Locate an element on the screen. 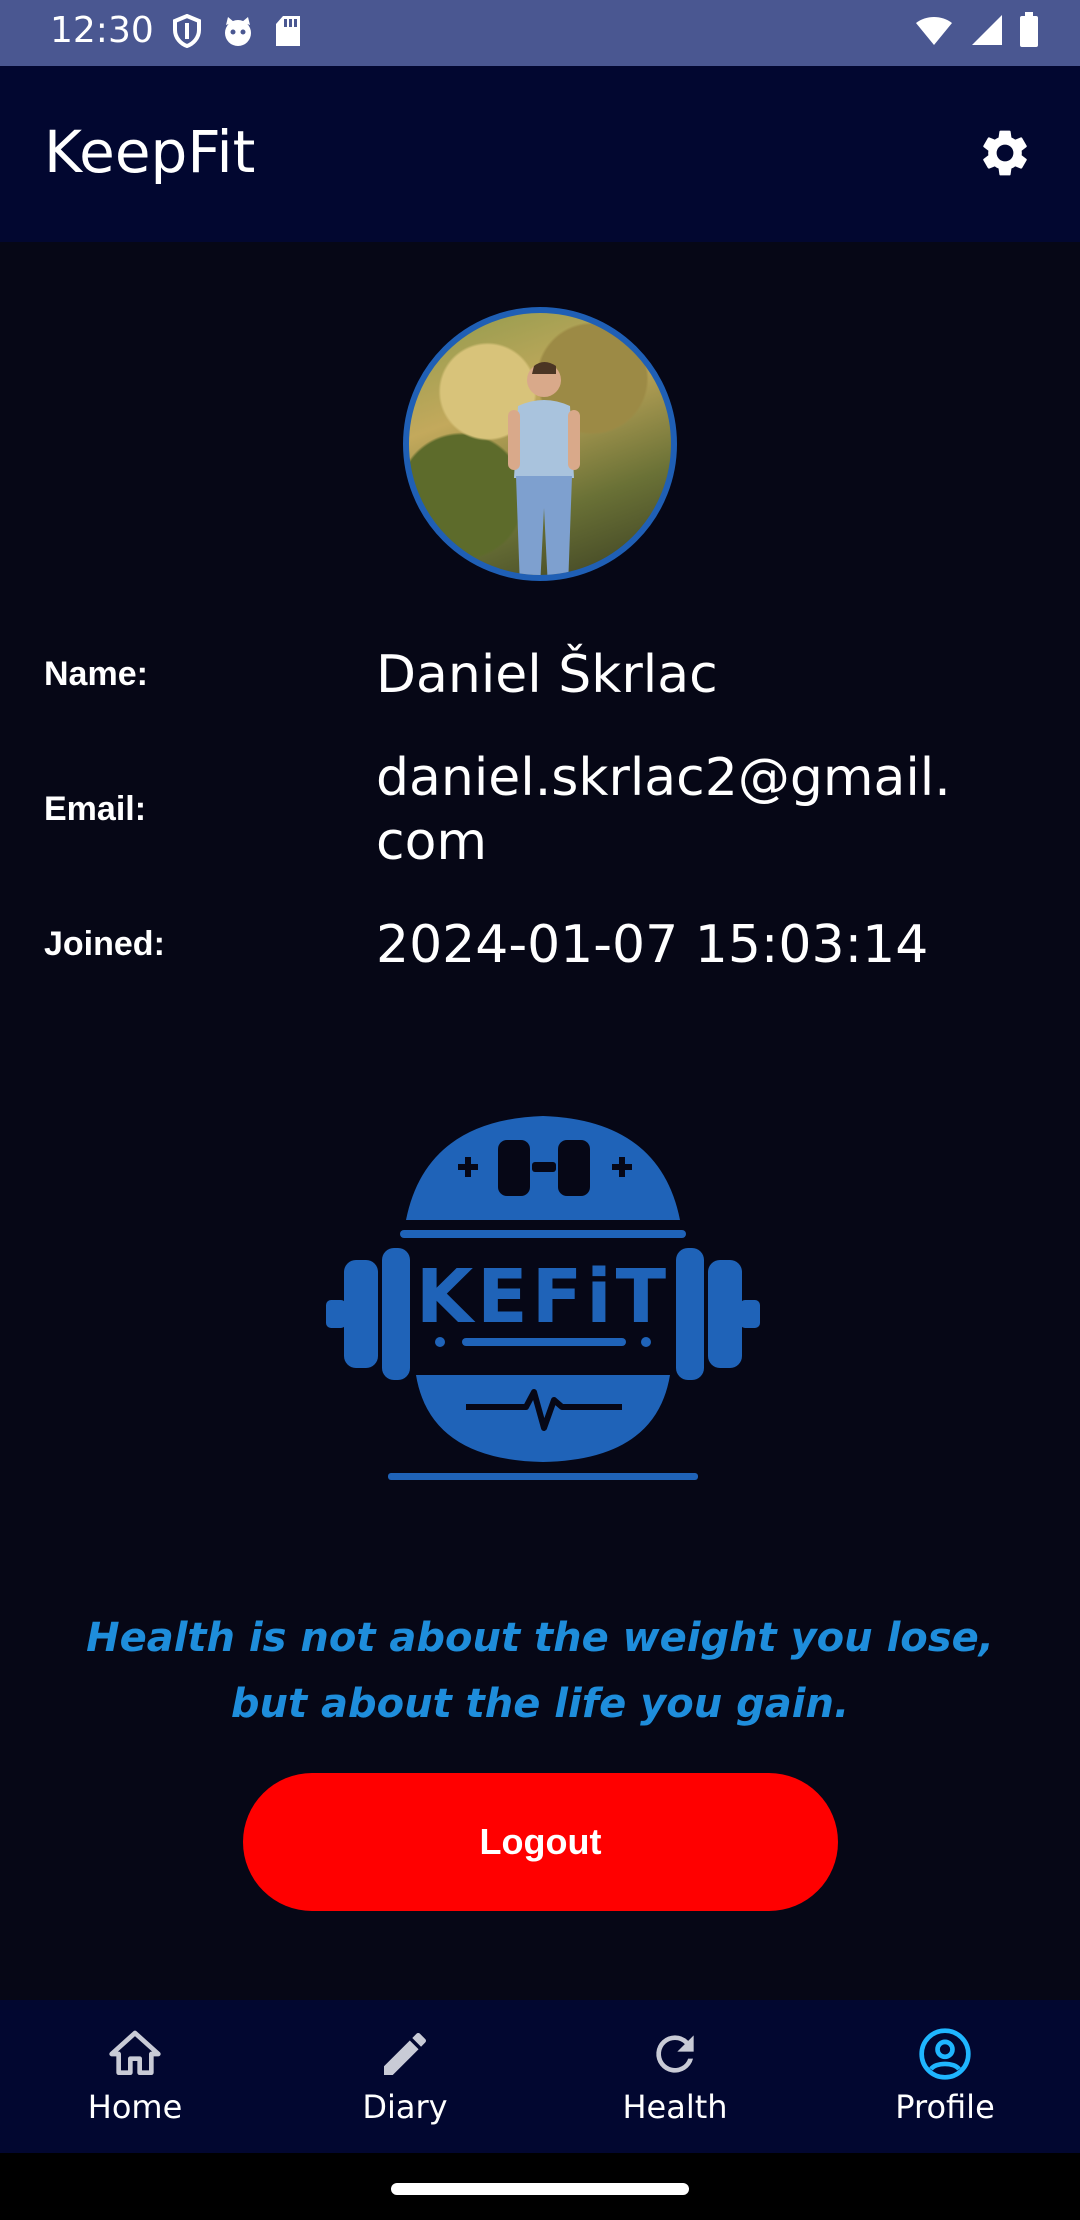 The height and width of the screenshot is (2220, 1080). status-bar: 12:30 is located at coordinates (540, 33).